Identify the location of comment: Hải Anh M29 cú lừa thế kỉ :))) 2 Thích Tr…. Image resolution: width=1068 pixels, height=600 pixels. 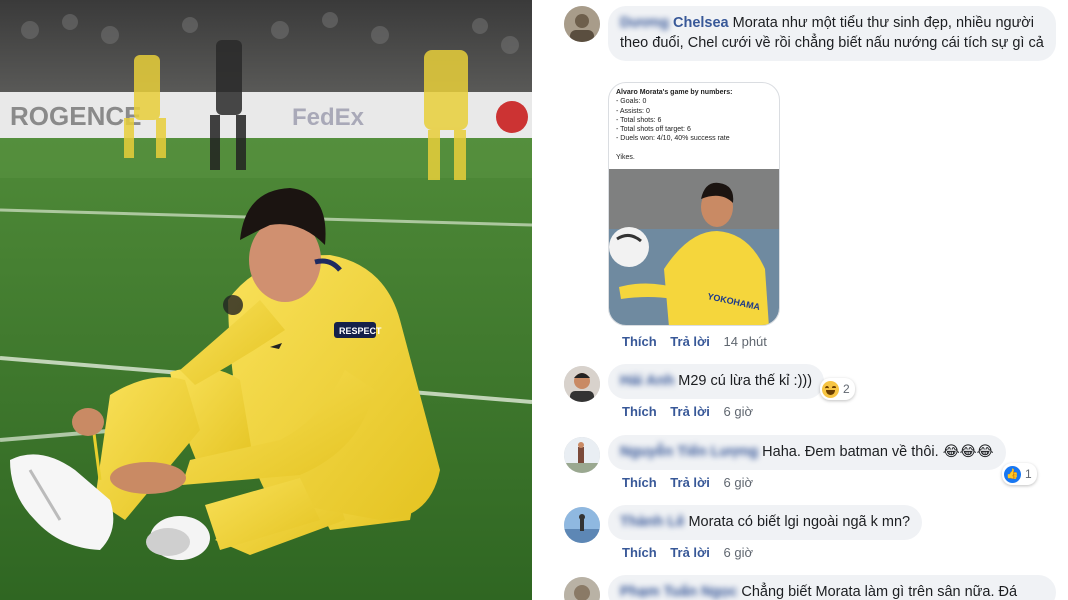
(814, 394).